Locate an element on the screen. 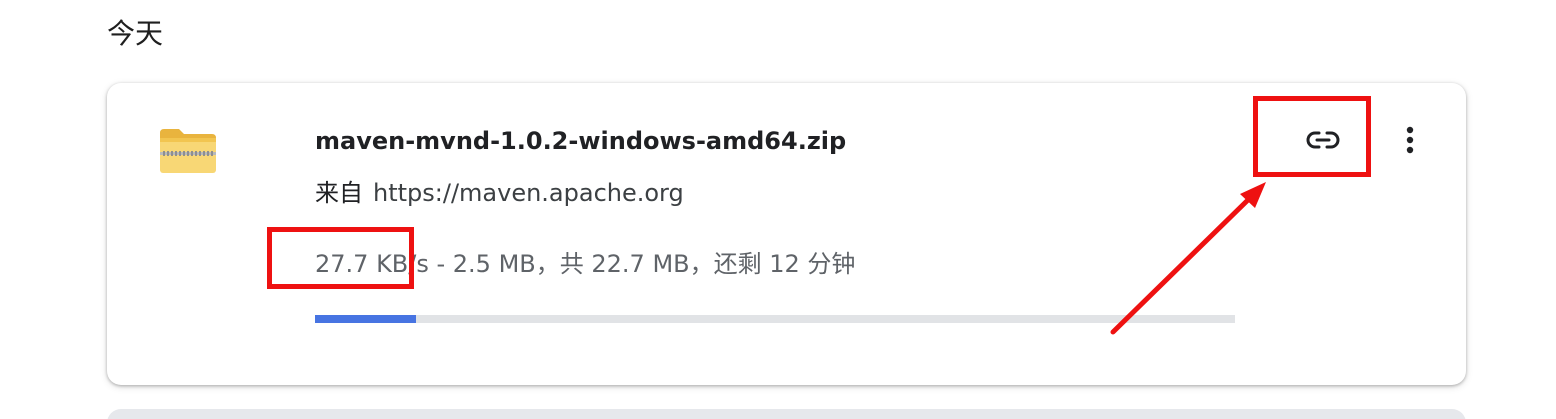 This screenshot has height=419, width=1556. more-vert-icon is located at coordinates (1410, 140).